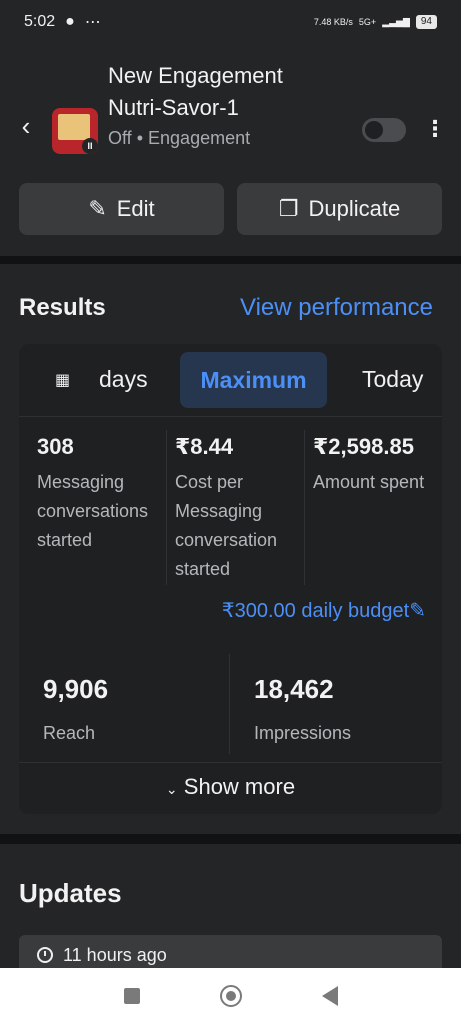 This screenshot has width=461, height=1024. I want to click on campaign-toggle, so click(384, 130).